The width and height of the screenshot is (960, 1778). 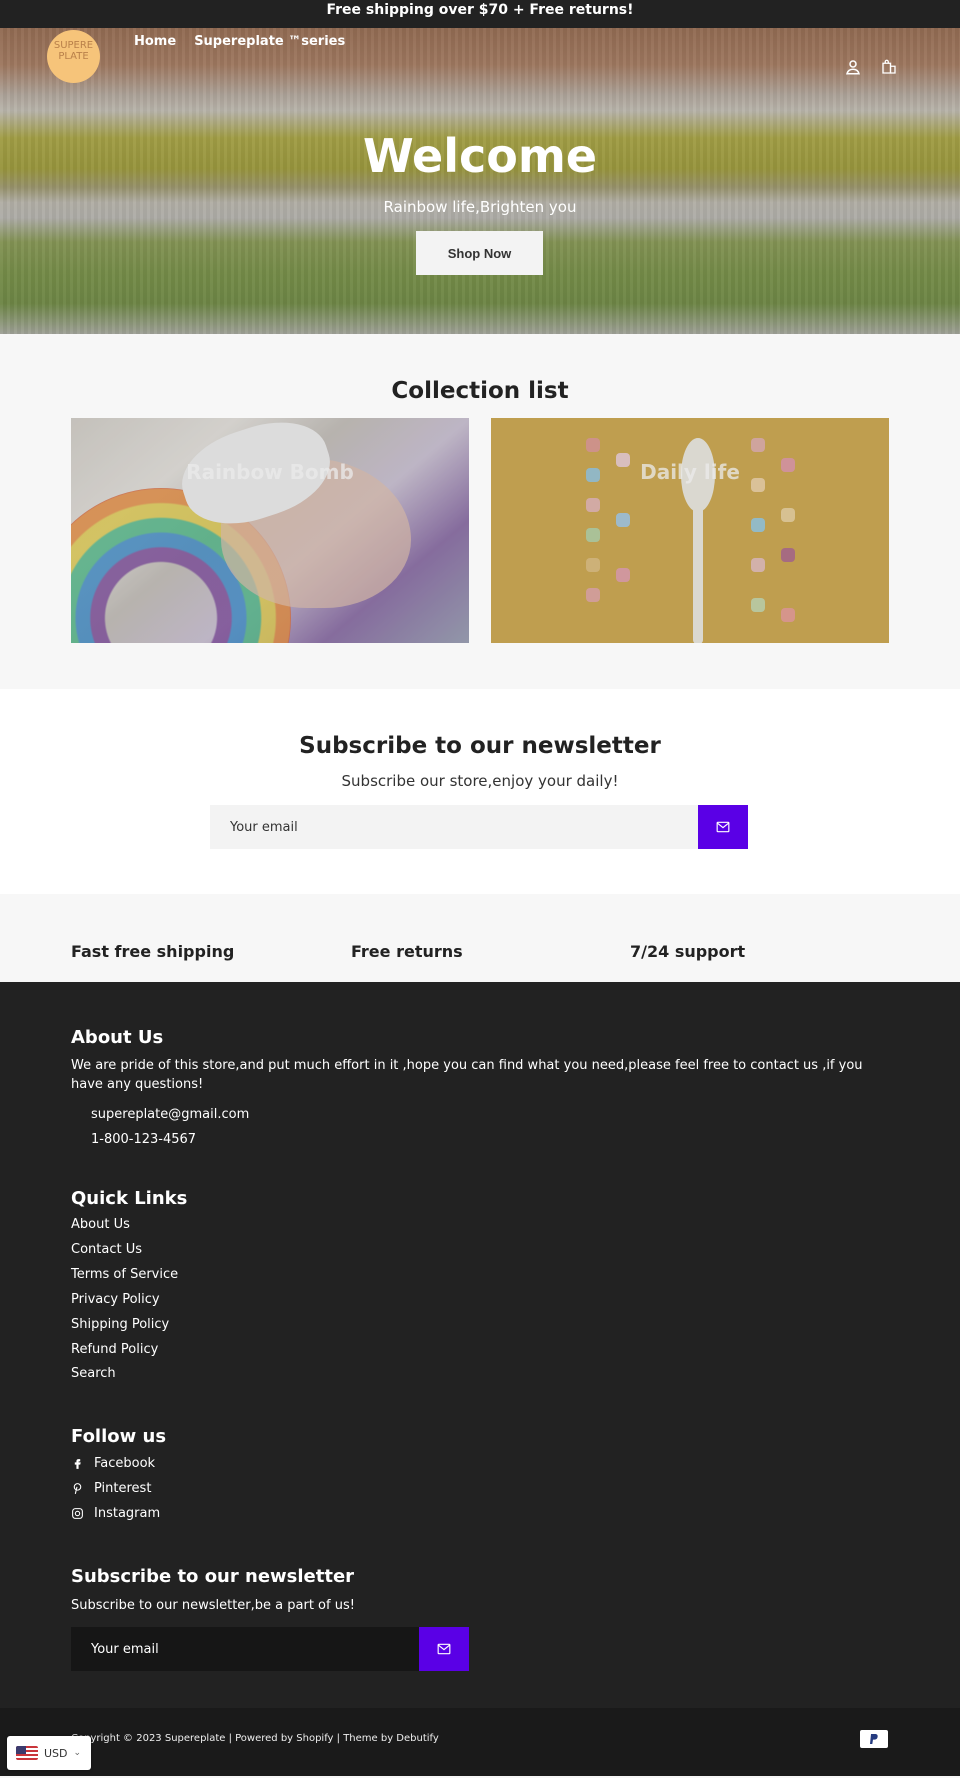 I want to click on collection-label: Daily life, so click(x=690, y=472).